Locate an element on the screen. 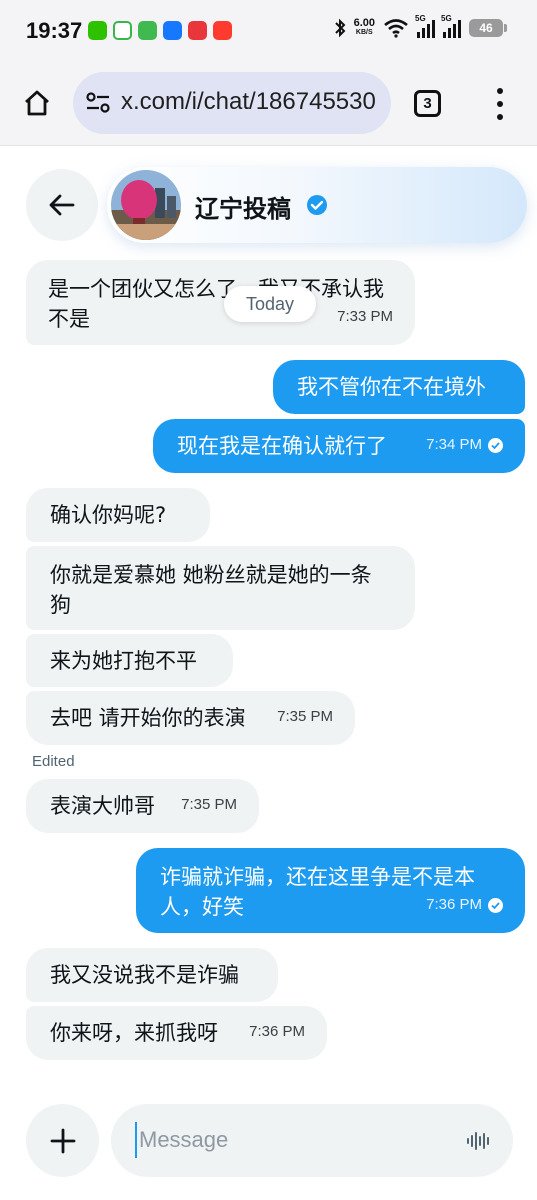 The height and width of the screenshot is (1200, 537). add-attachment-button is located at coordinates (62, 1140).